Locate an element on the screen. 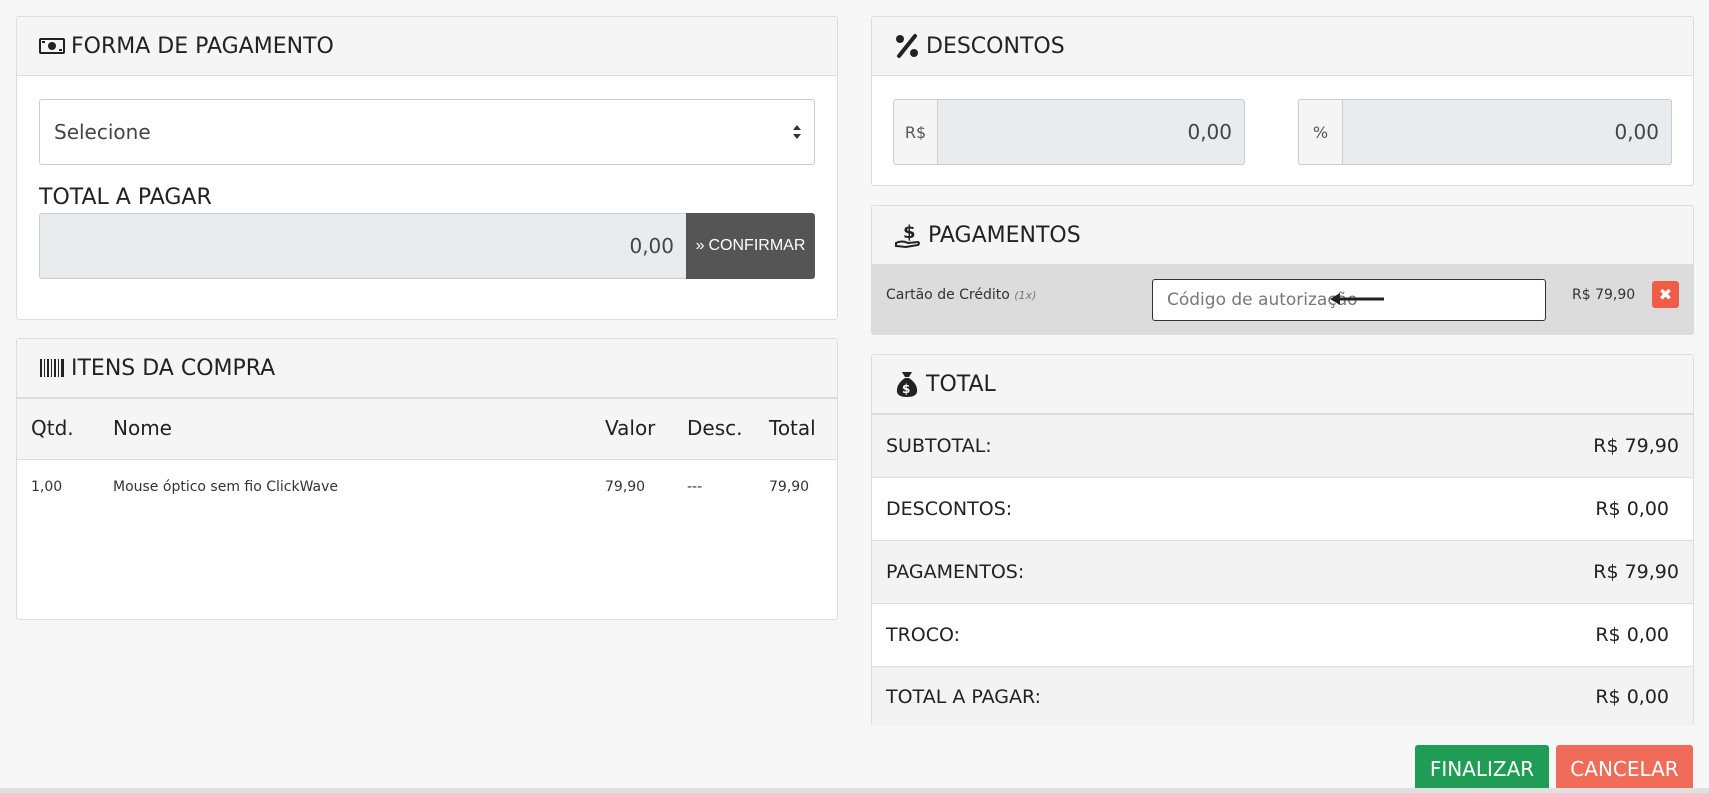 This screenshot has height=793, width=1709. change-value: R$ 0,00 is located at coordinates (1632, 635).